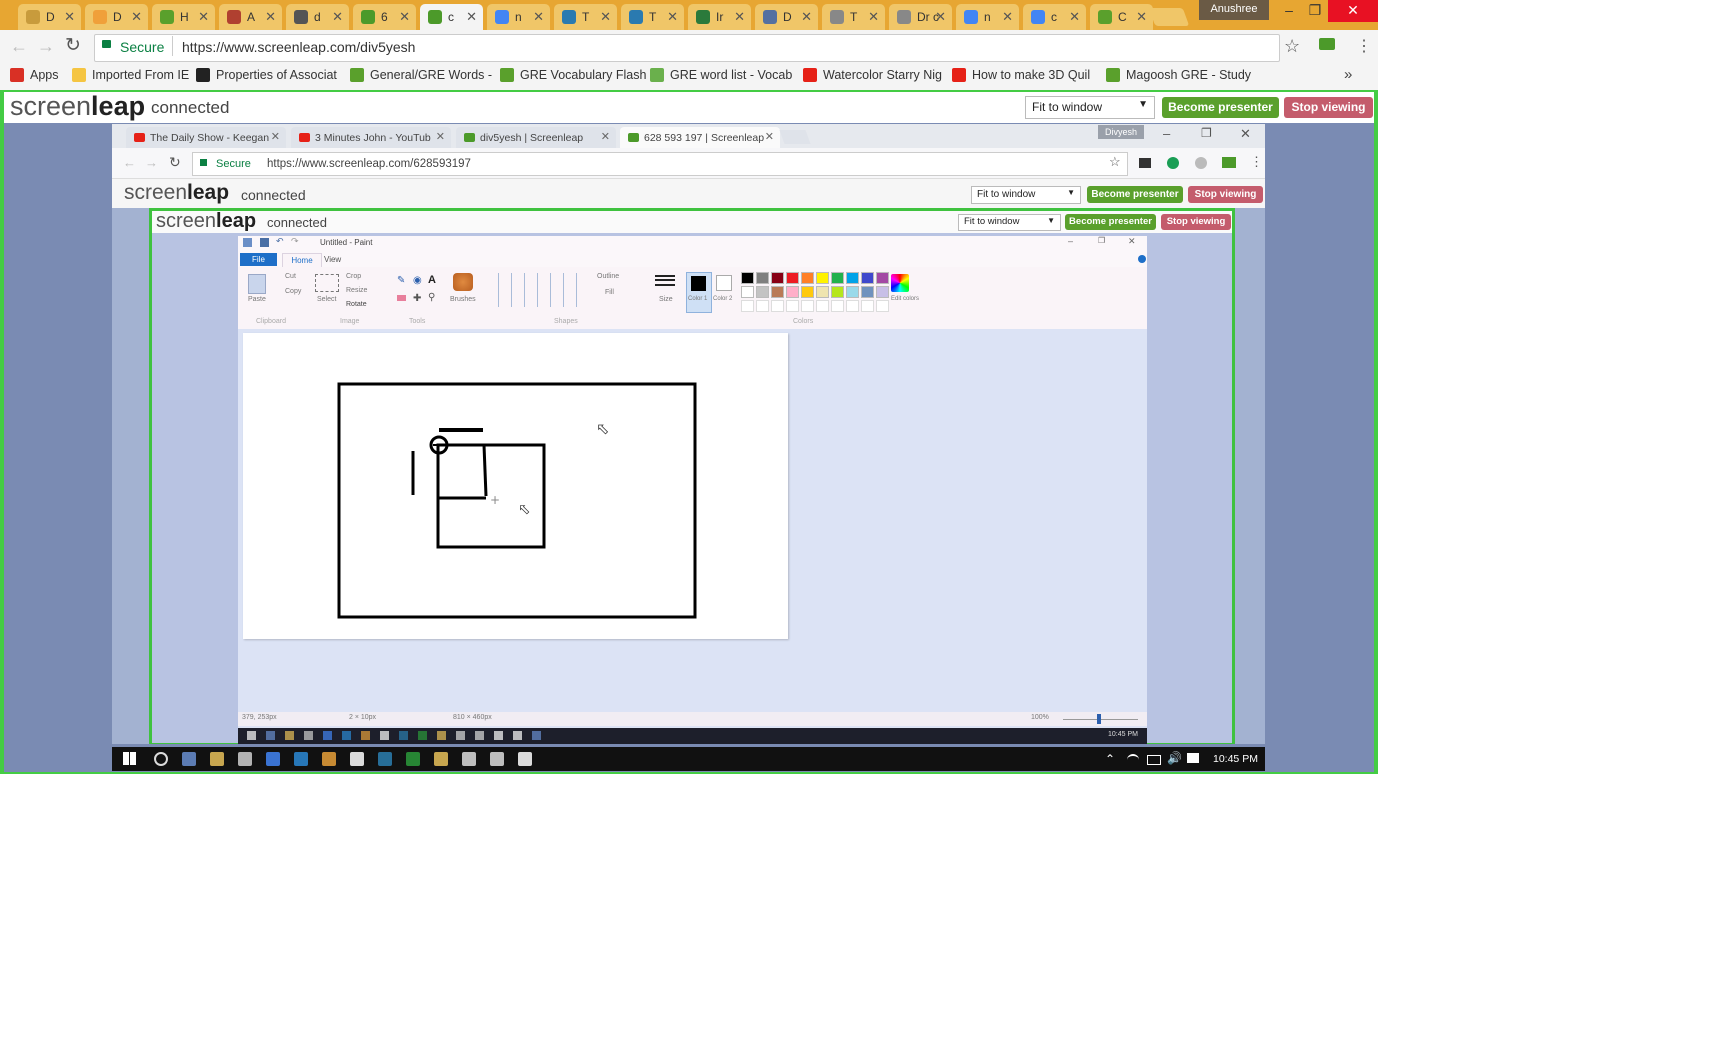 The height and width of the screenshot is (1058, 1722). Describe the element at coordinates (605, 136) in the screenshot. I see `inner-tab-close-icon: ✕` at that location.